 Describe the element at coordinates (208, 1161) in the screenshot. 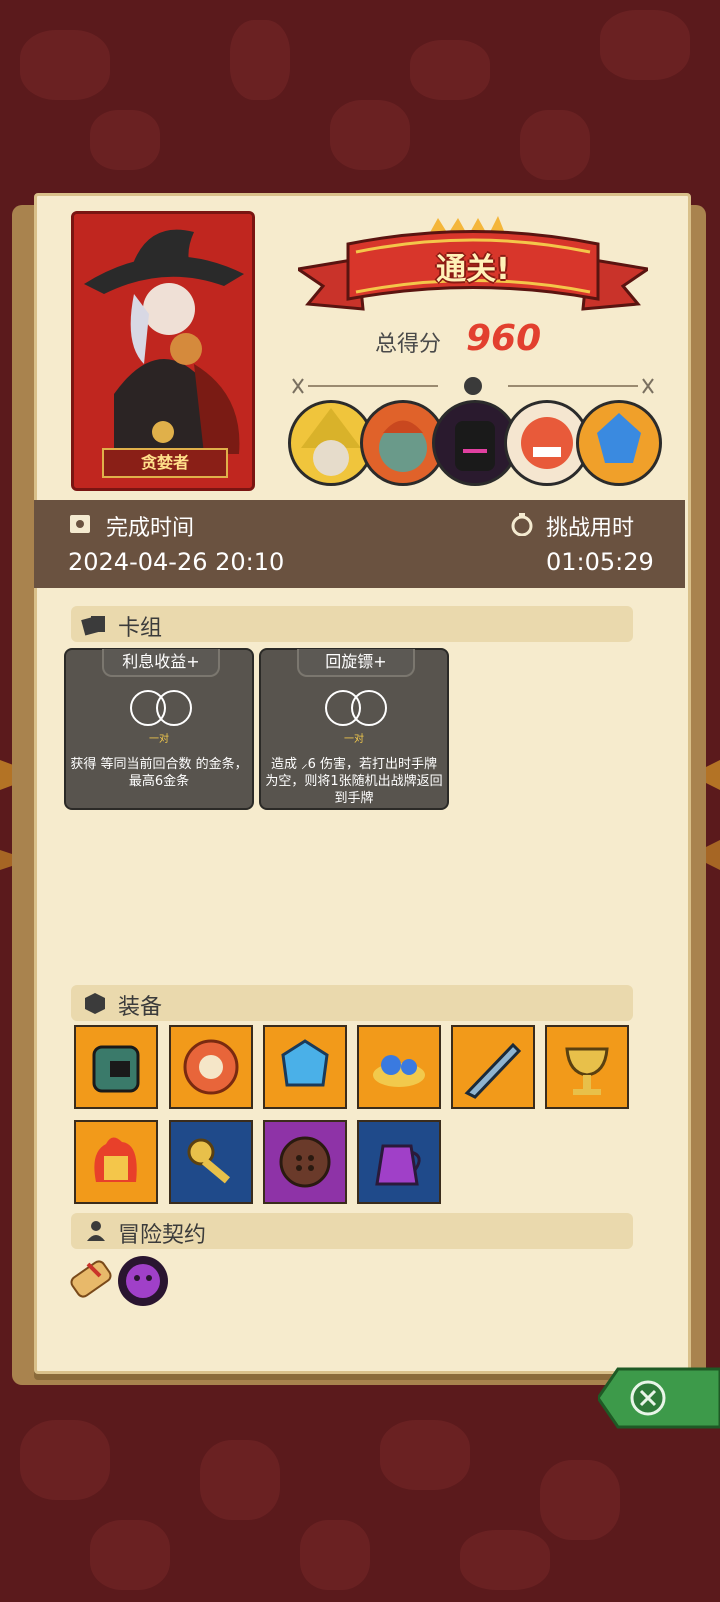

I see `golden-key-icon` at that location.